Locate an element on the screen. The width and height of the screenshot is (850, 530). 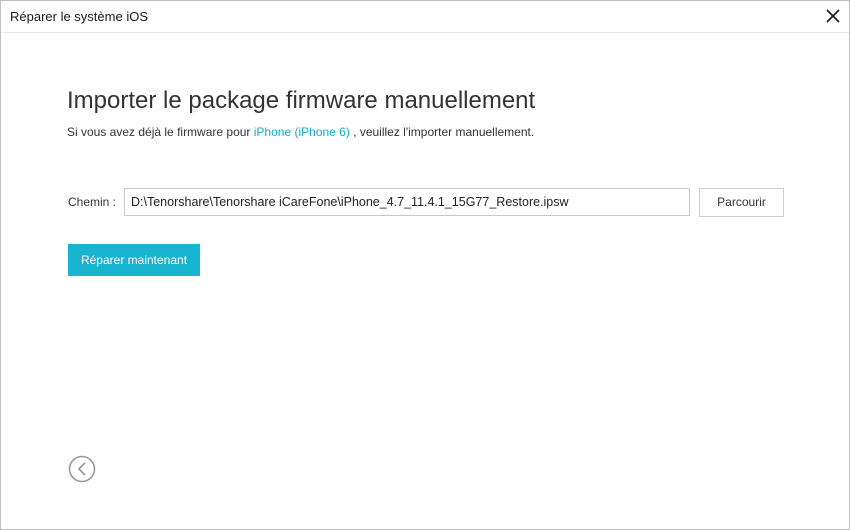
instruction-text-before: Si vous avez déjà le firmware pour is located at coordinates (160, 132).